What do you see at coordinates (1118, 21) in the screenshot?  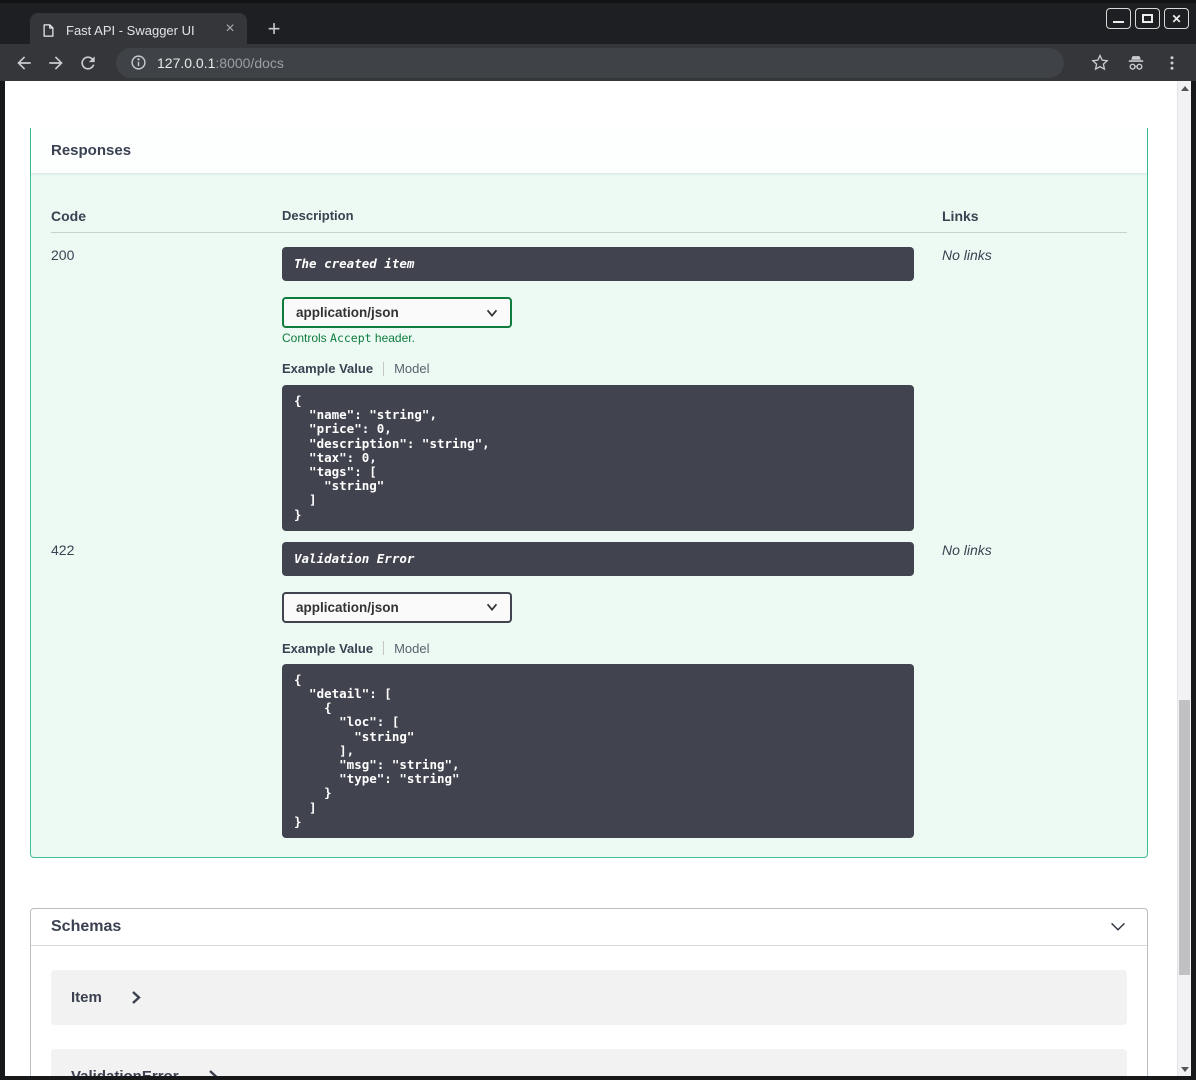 I see `minimize-icon` at bounding box center [1118, 21].